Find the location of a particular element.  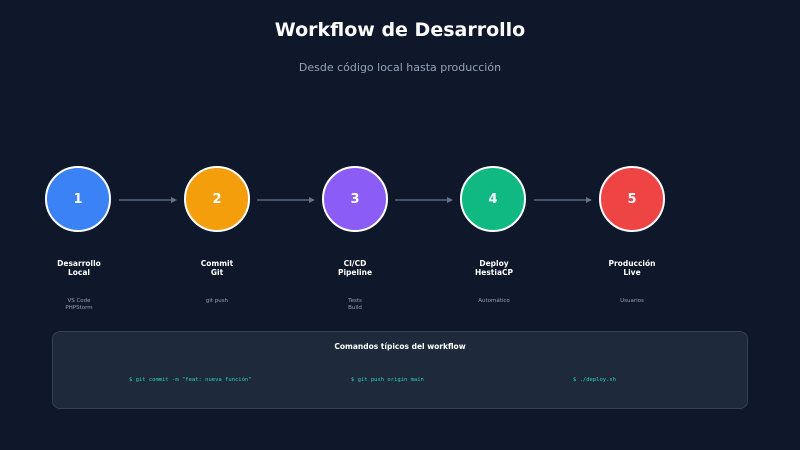

step-5-details: Usuarios is located at coordinates (632, 301).